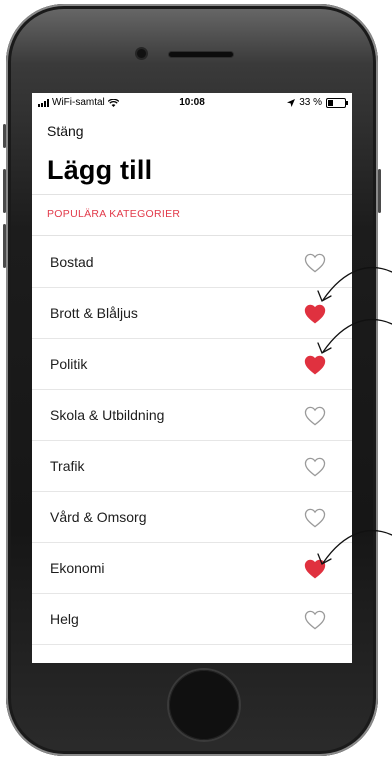  I want to click on mute-switch, so click(4, 136).